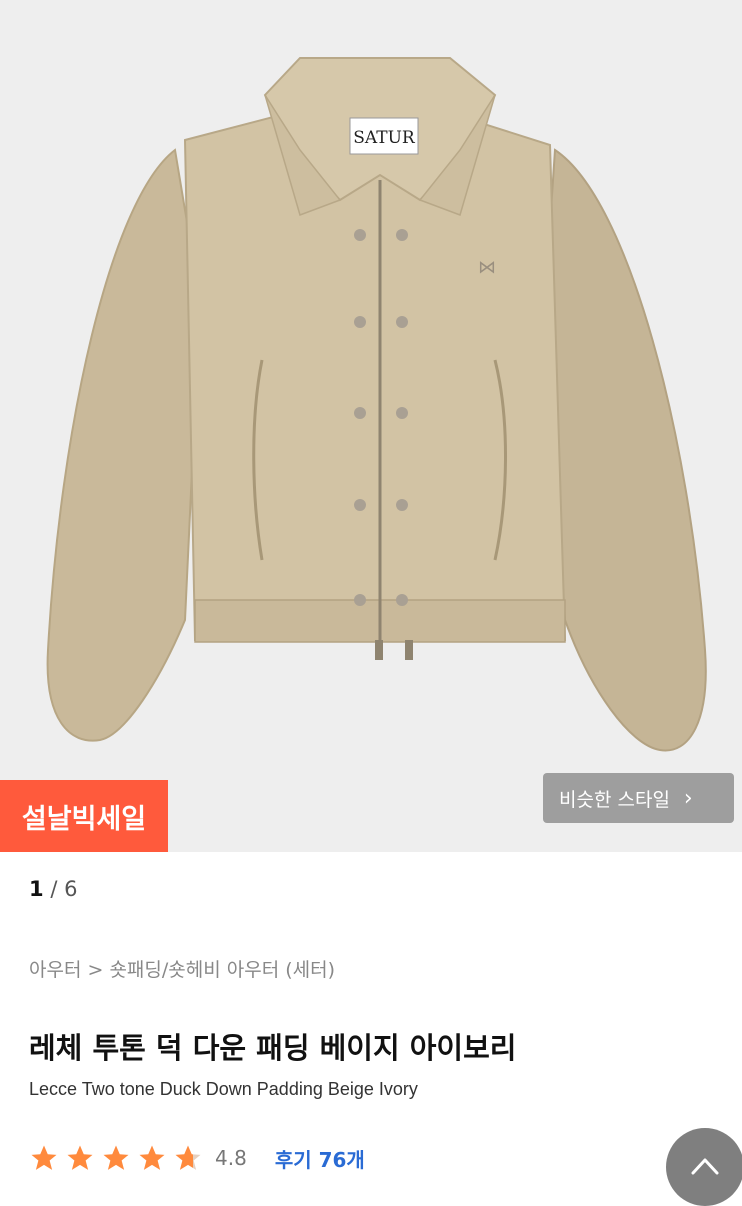 This screenshot has height=1206, width=742. I want to click on rating-value: 4.8, so click(231, 1158).